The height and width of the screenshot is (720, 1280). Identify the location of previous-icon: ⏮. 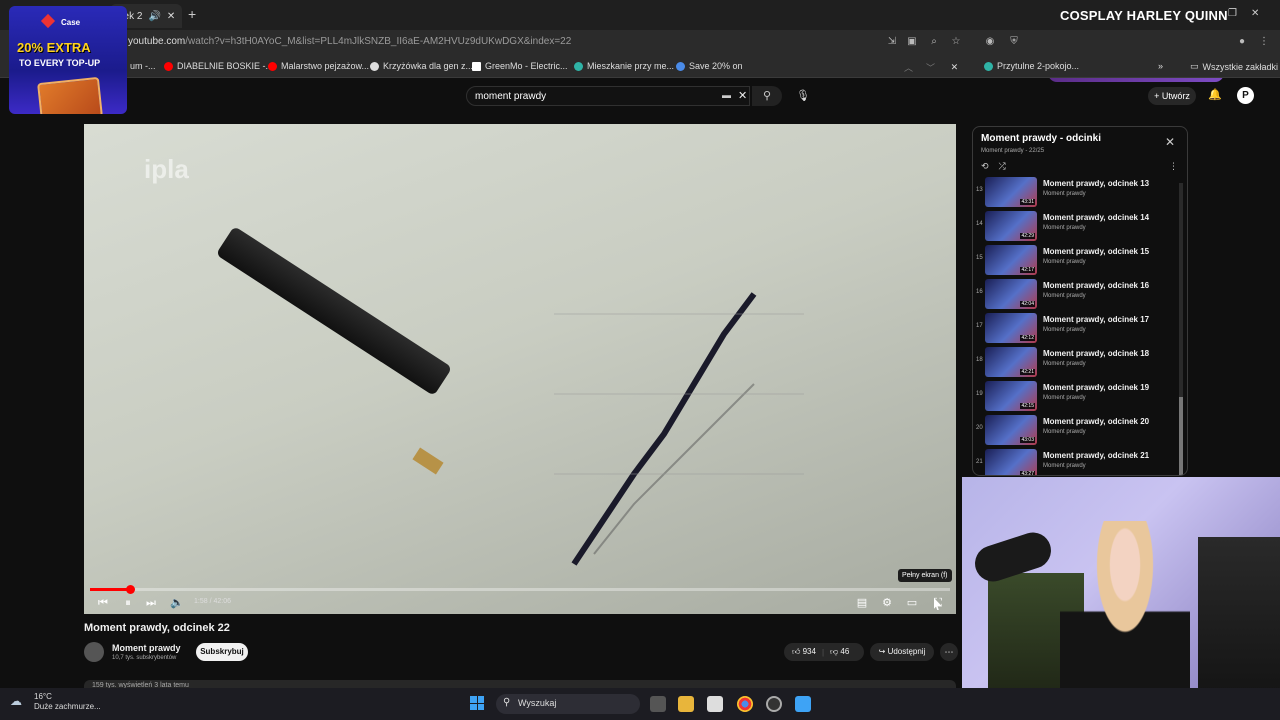
(103, 603).